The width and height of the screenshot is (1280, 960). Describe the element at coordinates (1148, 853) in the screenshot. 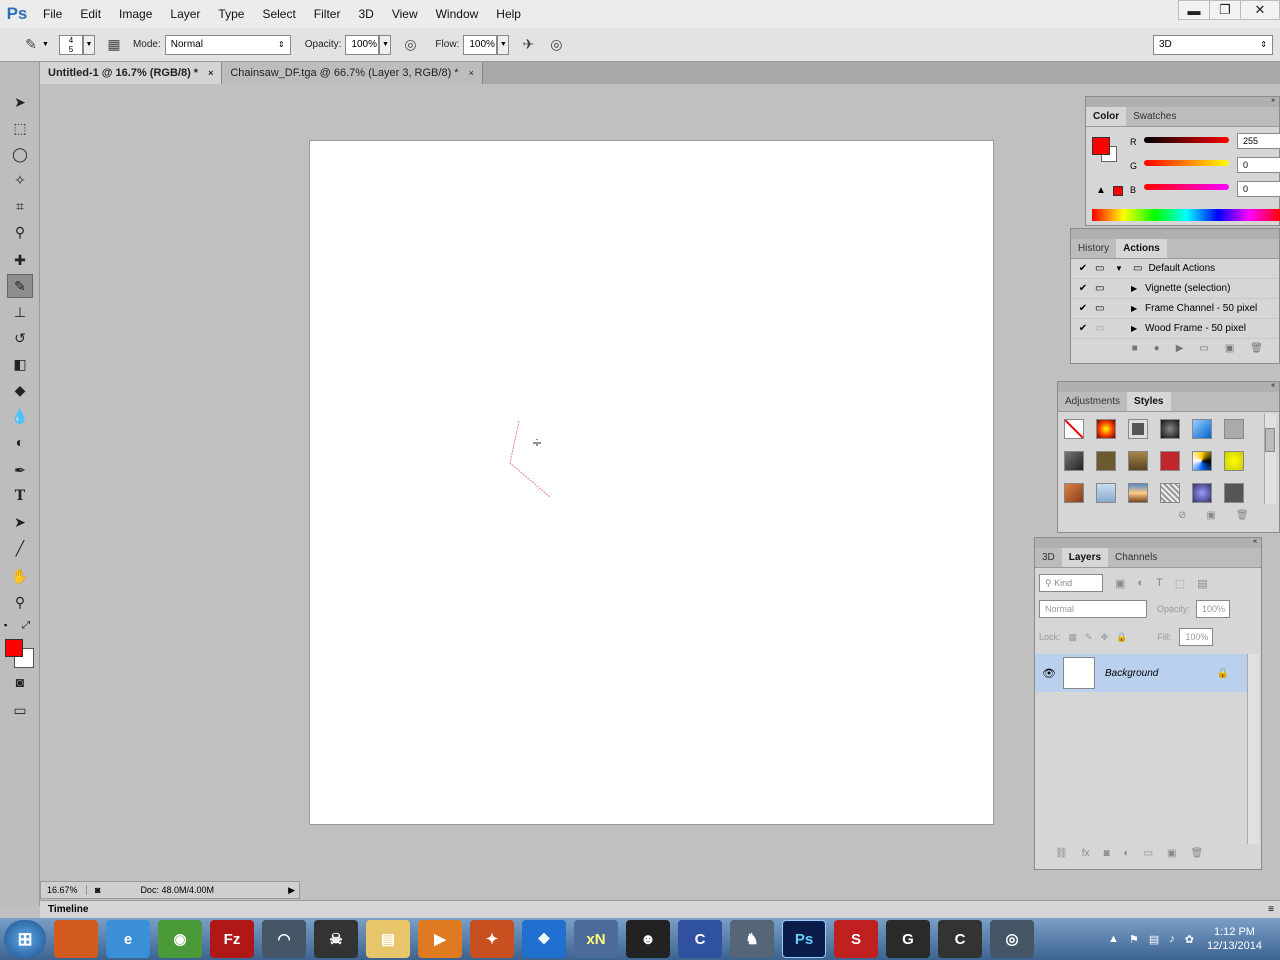

I see `new-group-icon: ▭` at that location.